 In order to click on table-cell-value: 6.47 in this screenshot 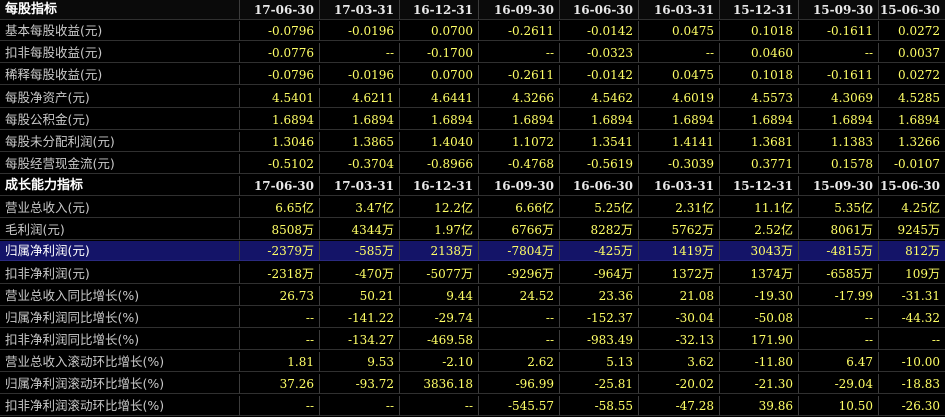, I will do `click(839, 362)`.